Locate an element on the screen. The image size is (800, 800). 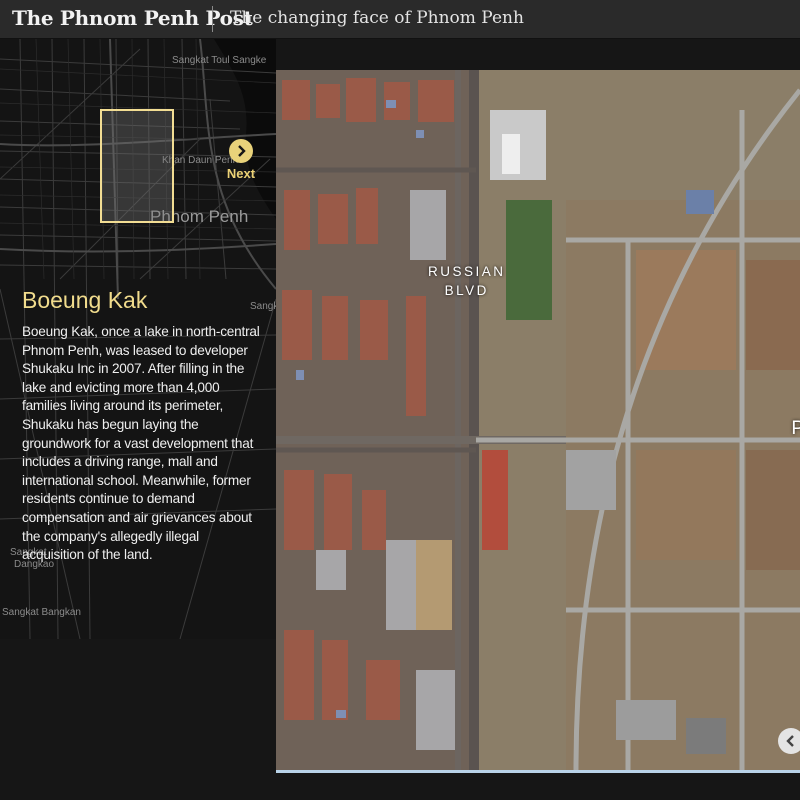
page-title: The changing face of Phnom Penh is located at coordinates (377, 18).